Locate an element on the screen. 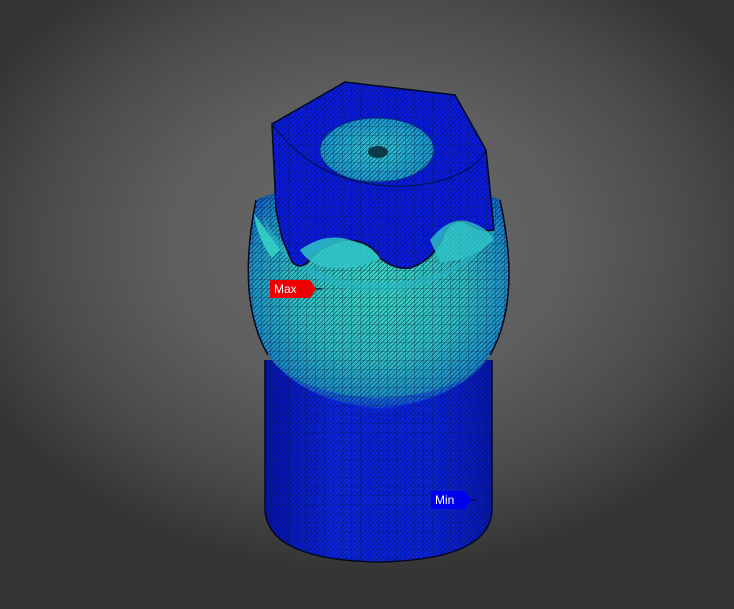 The image size is (734, 609). max-label: Max is located at coordinates (285, 289).